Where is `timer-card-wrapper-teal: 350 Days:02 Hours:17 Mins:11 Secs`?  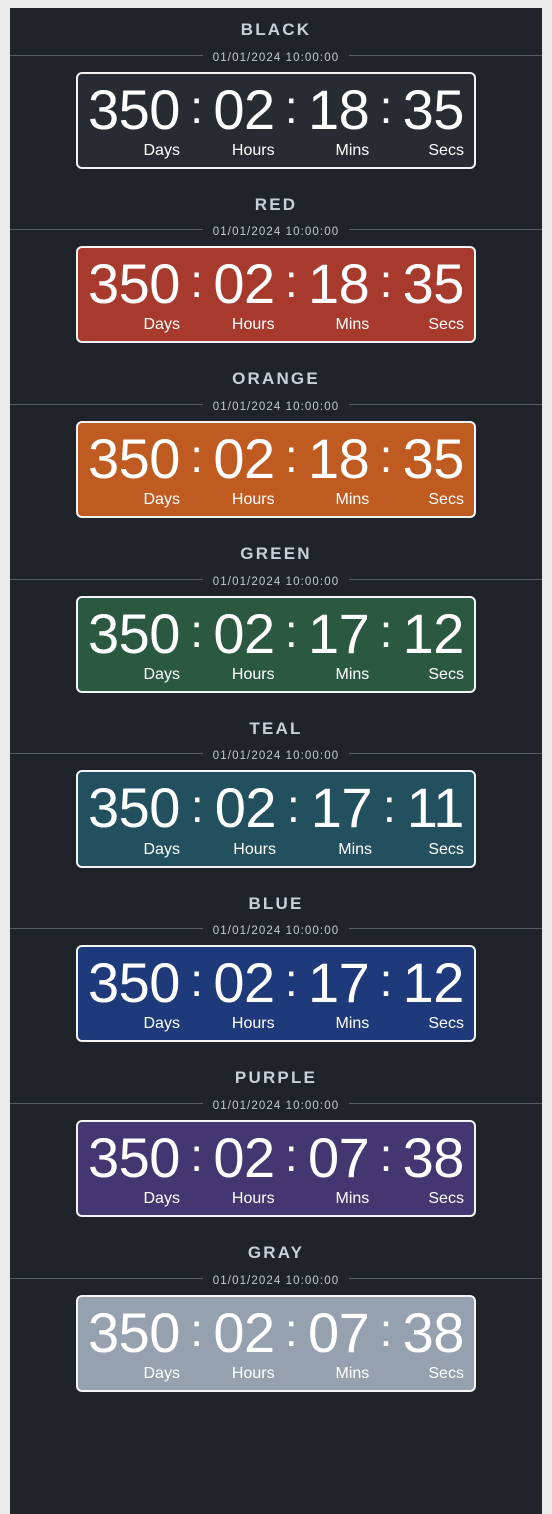 timer-card-wrapper-teal: 350 Days:02 Hours:17 Mins:11 Secs is located at coordinates (276, 825).